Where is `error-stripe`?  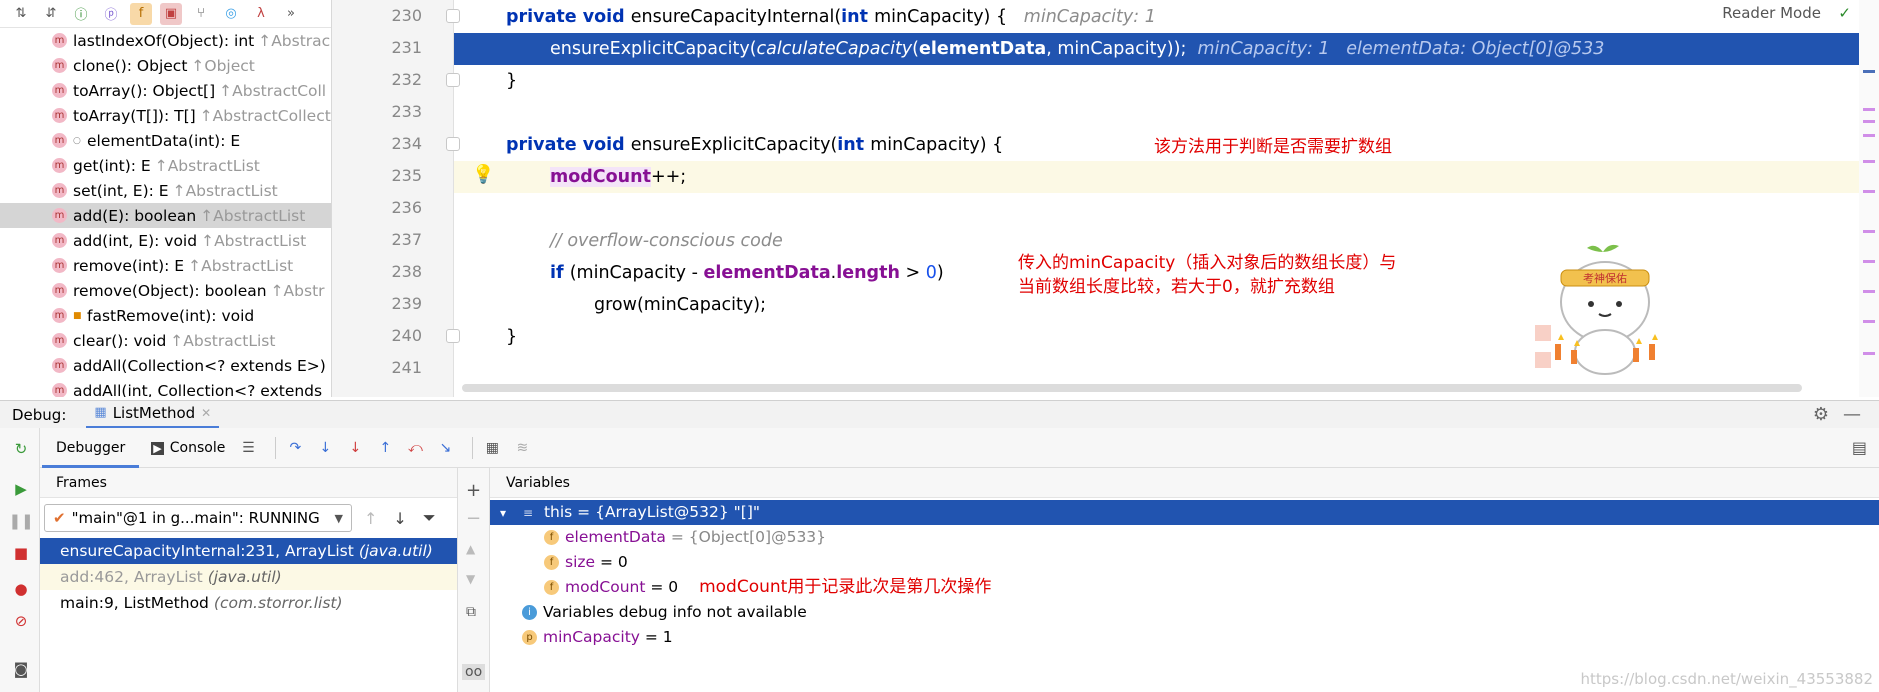 error-stripe is located at coordinates (1869, 198).